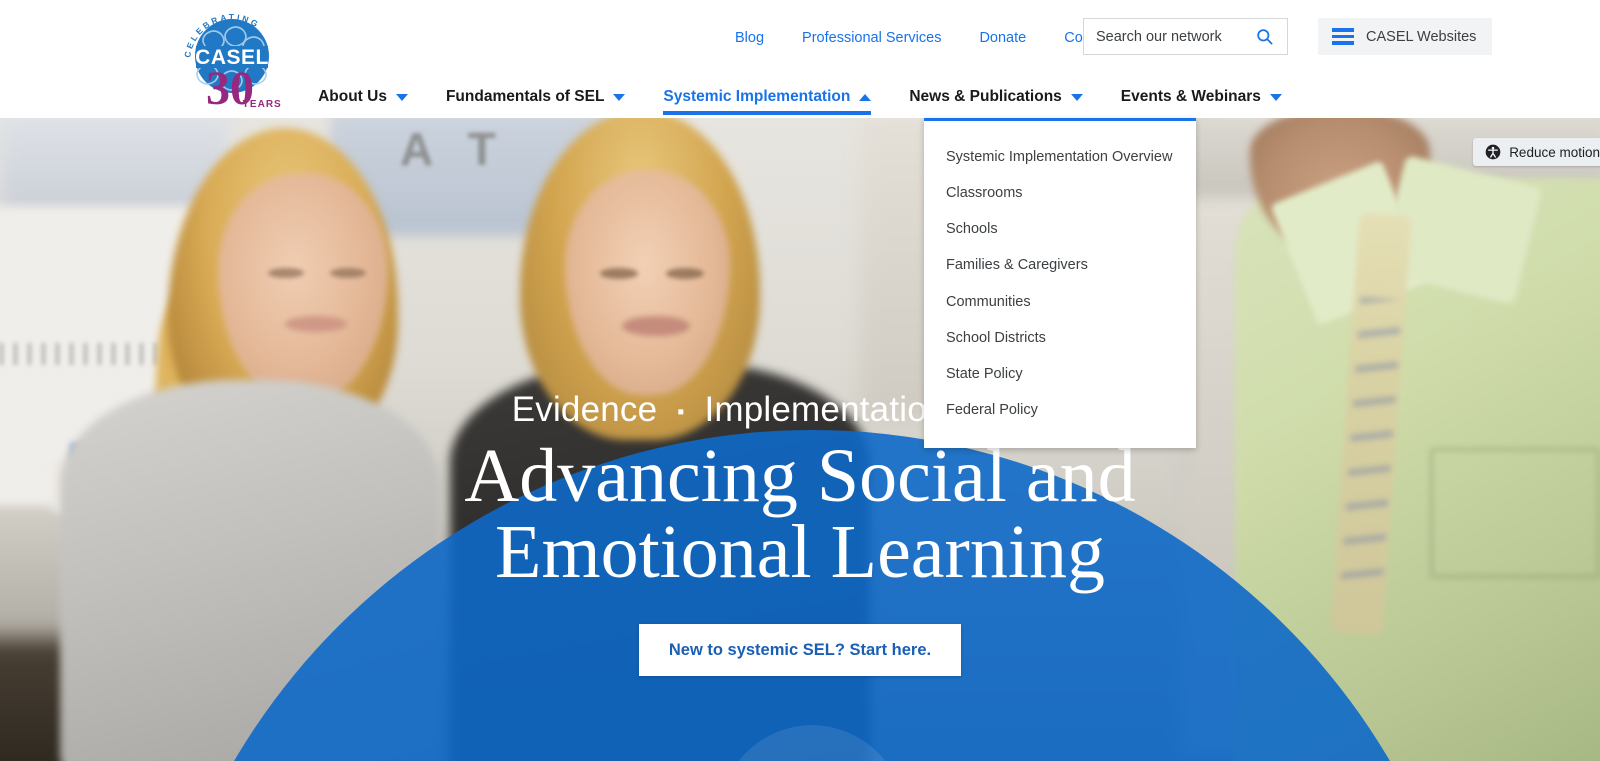 The image size is (1600, 761). Describe the element at coordinates (525, 96) in the screenshot. I see `nav-label-fundamentals-of-sel: Fundamentals of SEL` at that location.